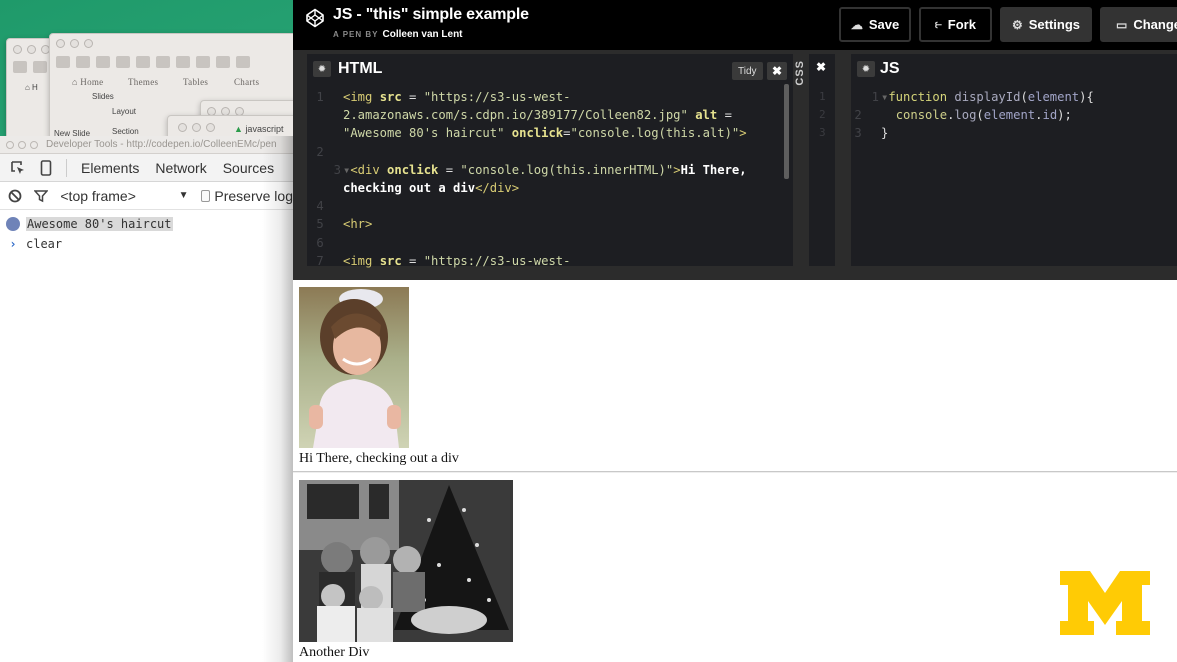  Describe the element at coordinates (184, 195) in the screenshot. I see `chevron-down-icon: ▼` at that location.